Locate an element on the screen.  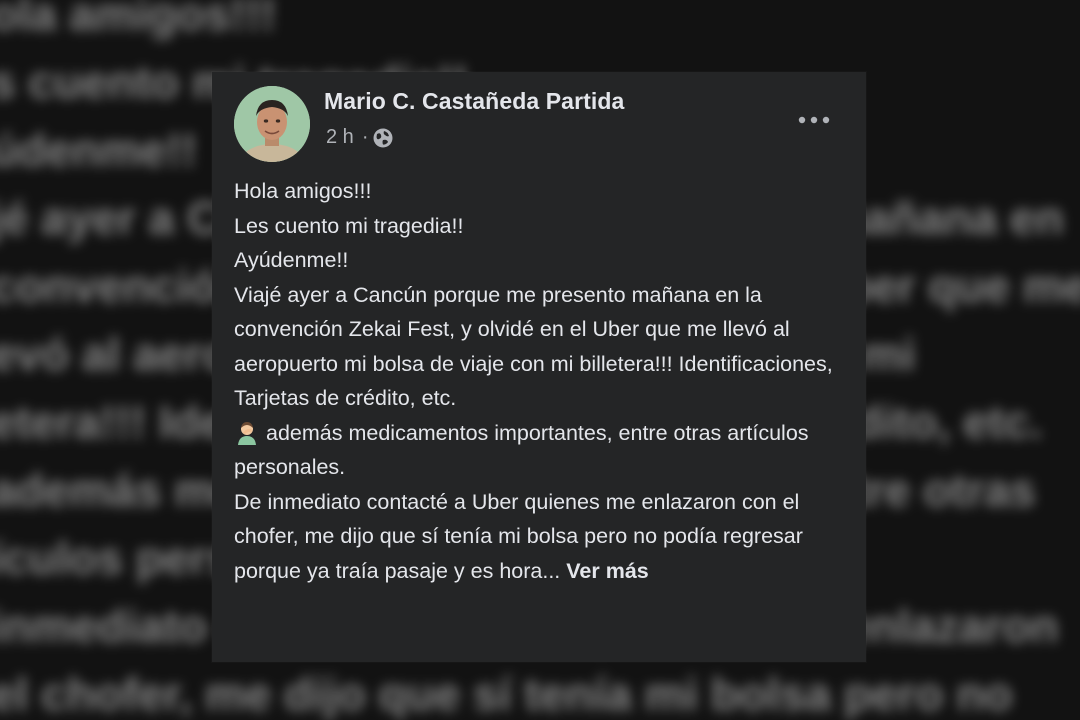
author-name: Mario C. Castañeda Partida is located at coordinates (474, 101).